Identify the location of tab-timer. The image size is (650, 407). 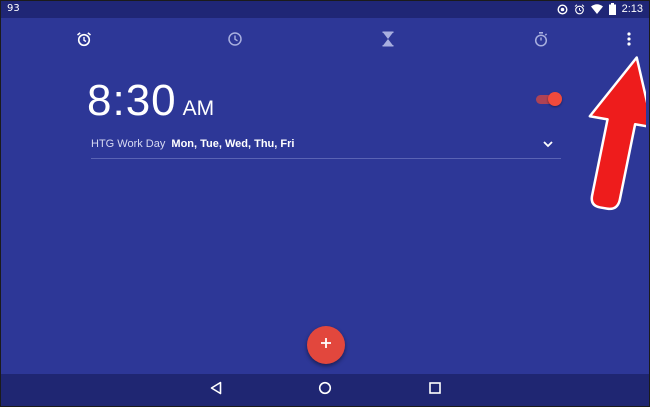
(388, 39).